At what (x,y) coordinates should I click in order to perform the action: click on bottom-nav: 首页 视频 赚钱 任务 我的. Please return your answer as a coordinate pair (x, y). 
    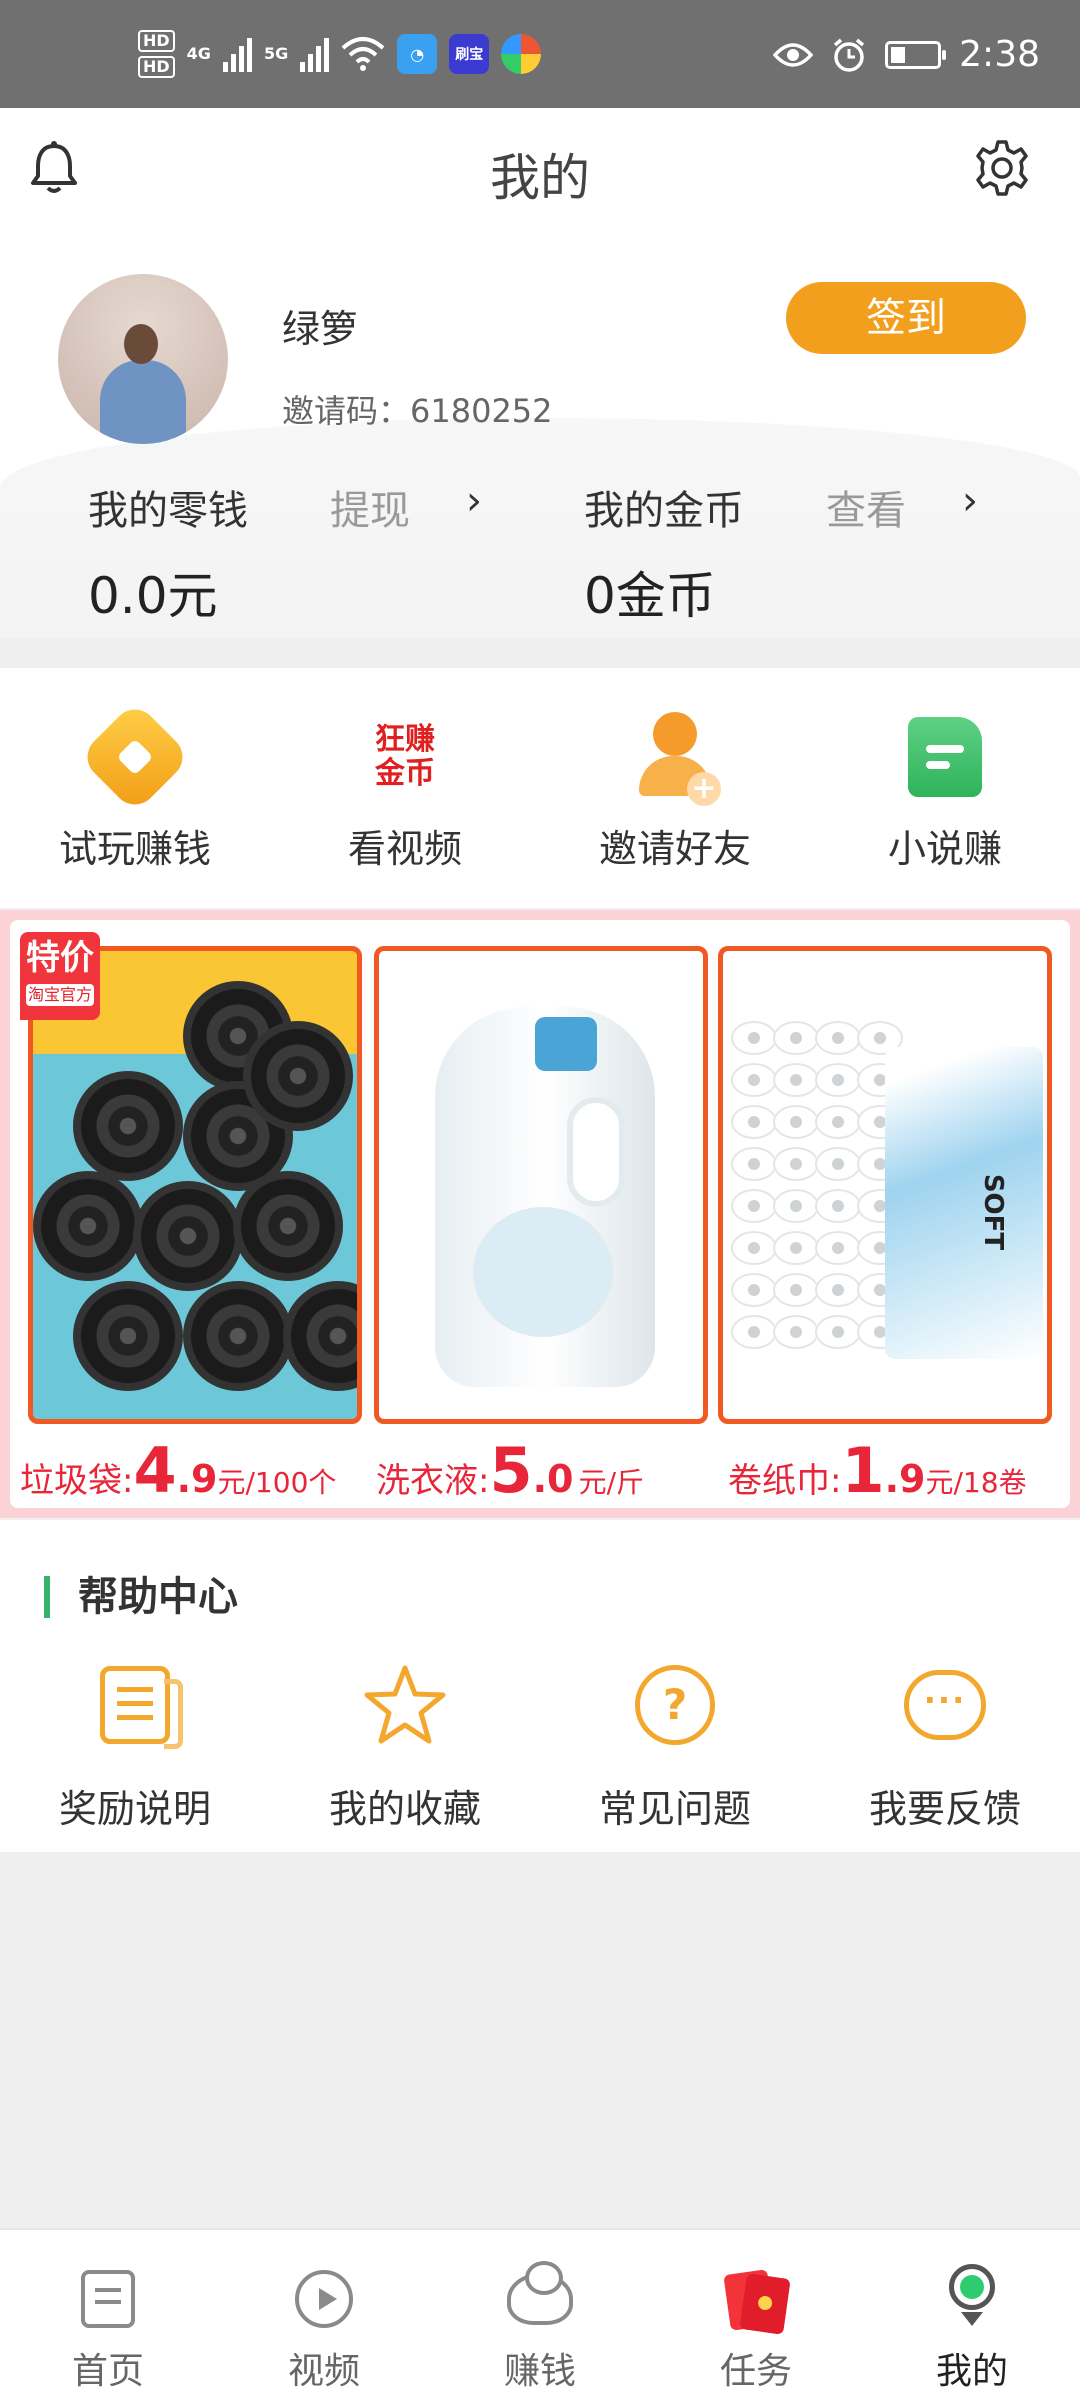
    Looking at the image, I should click on (540, 2314).